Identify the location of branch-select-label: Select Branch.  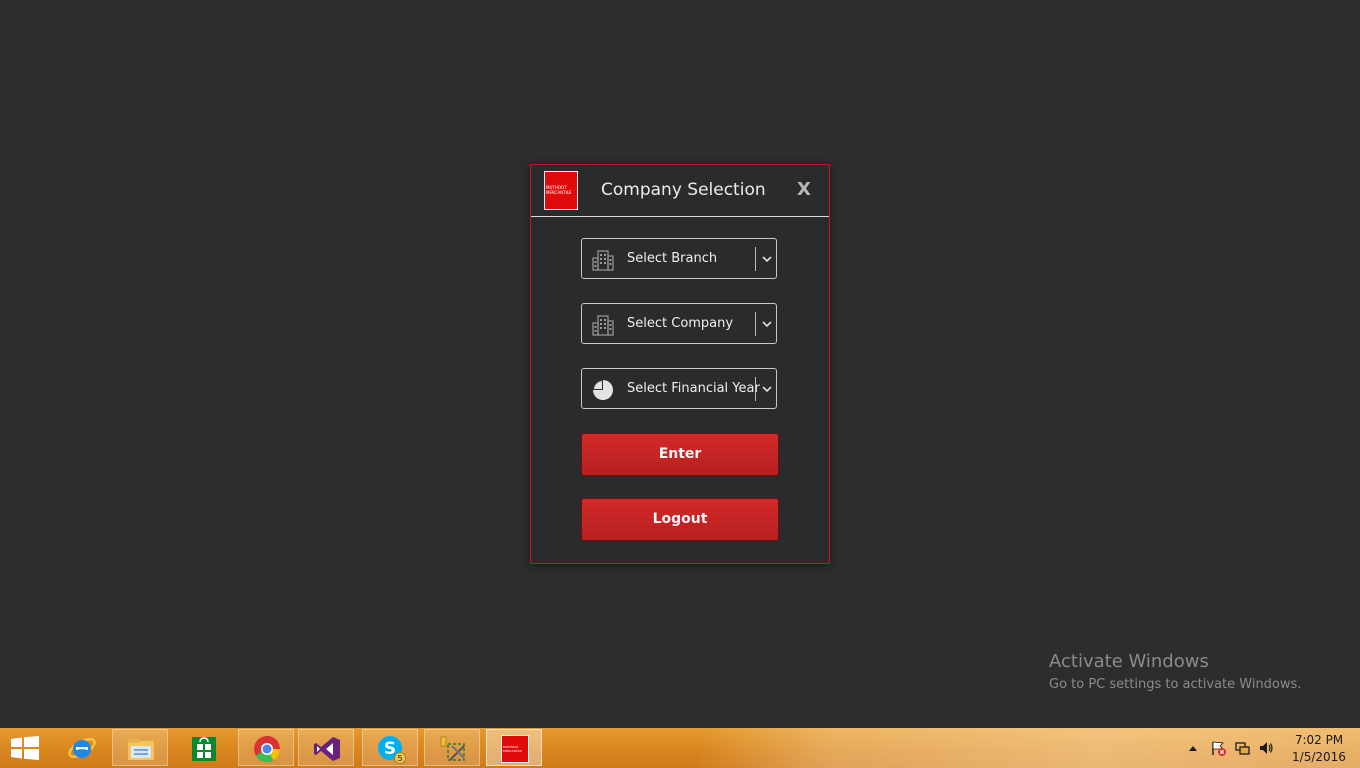
(672, 258).